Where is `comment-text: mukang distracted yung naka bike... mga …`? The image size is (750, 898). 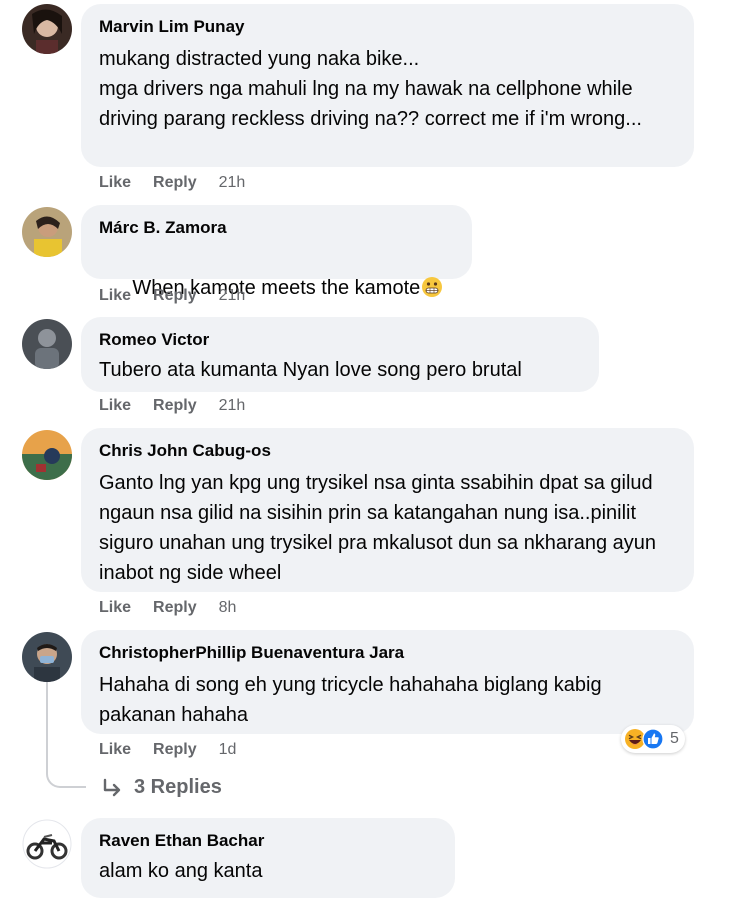
comment-text: mukang distracted yung naka bike... mga … is located at coordinates (370, 89).